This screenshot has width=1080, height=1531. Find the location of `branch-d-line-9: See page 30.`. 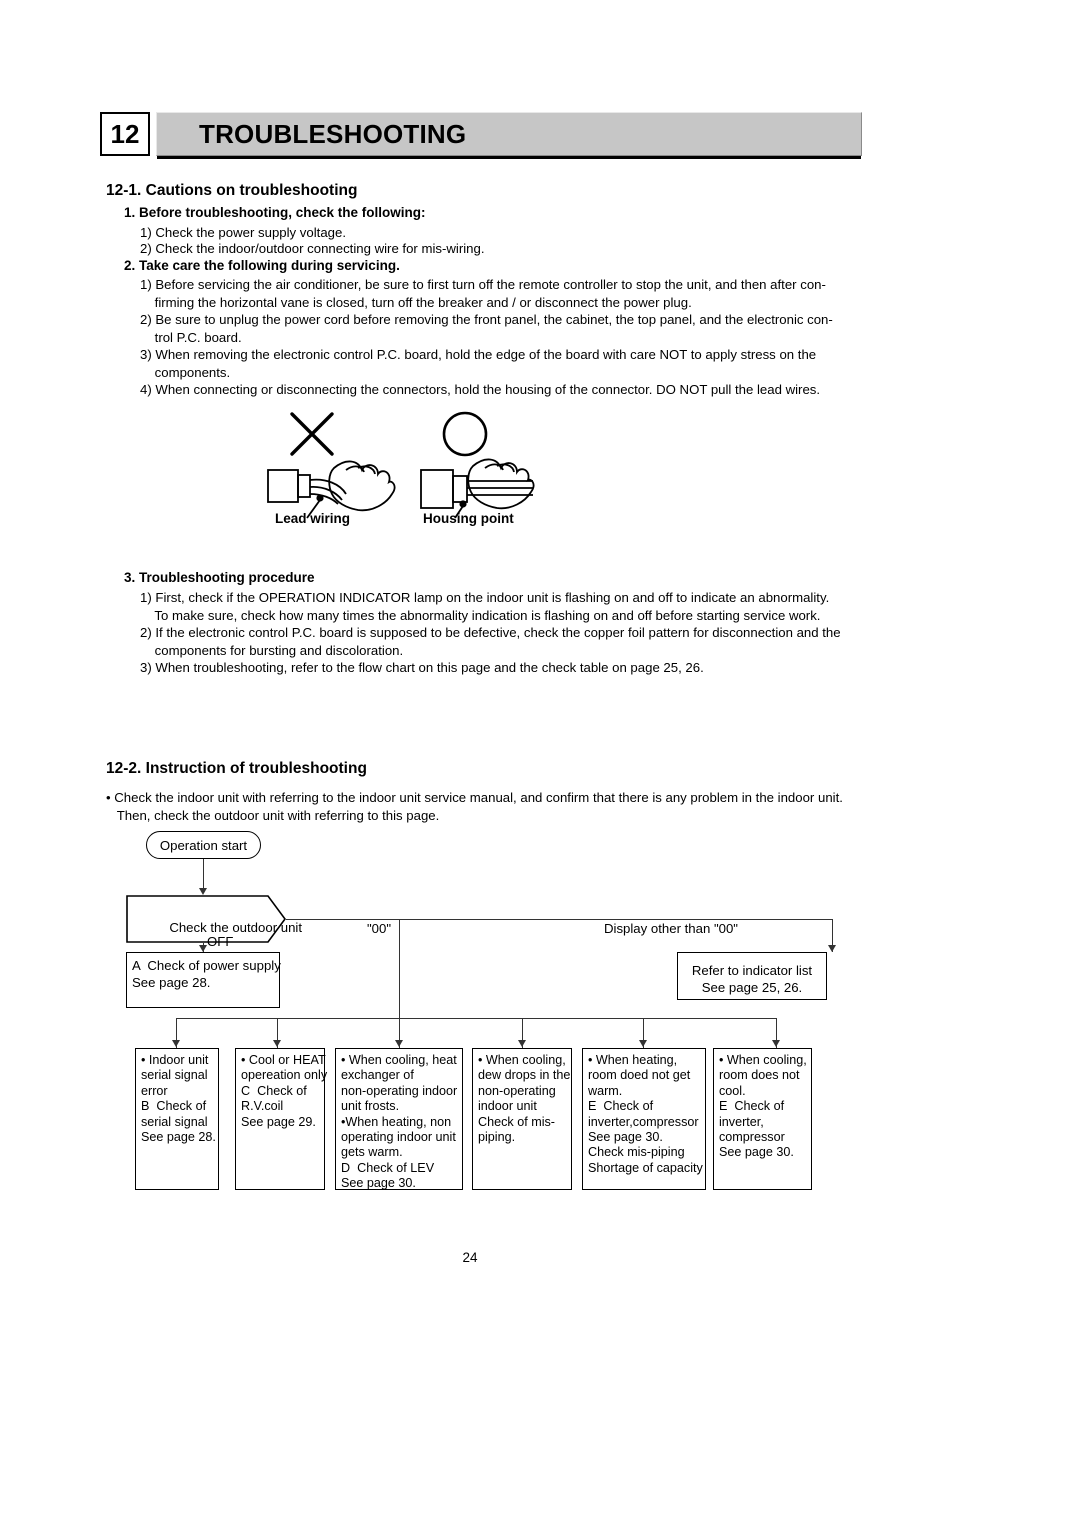

branch-d-line-9: See page 30. is located at coordinates (378, 1183).